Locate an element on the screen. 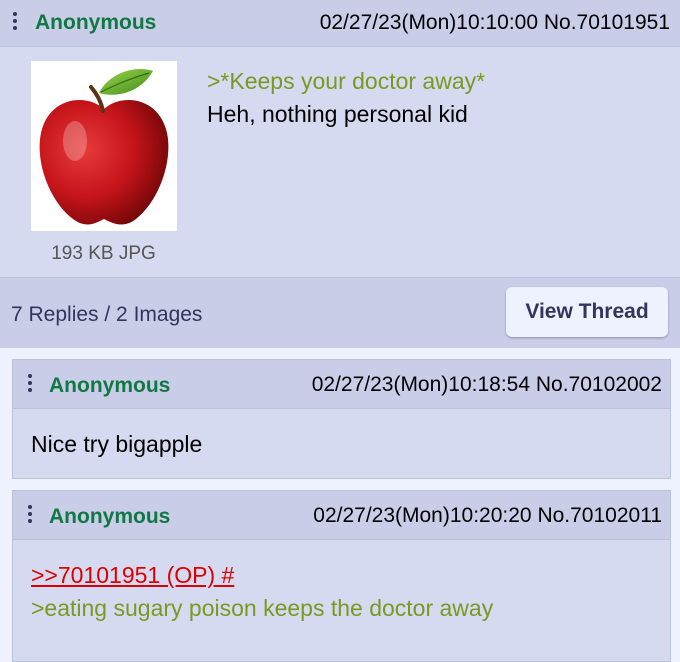 This screenshot has height=662, width=680. view-thread-button: View Thread is located at coordinates (587, 312).